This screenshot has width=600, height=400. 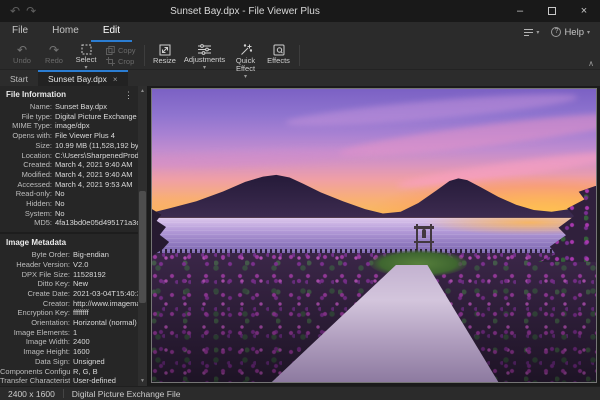 I want to click on metadata-value: Horizontal (normal), so click(x=105, y=323).